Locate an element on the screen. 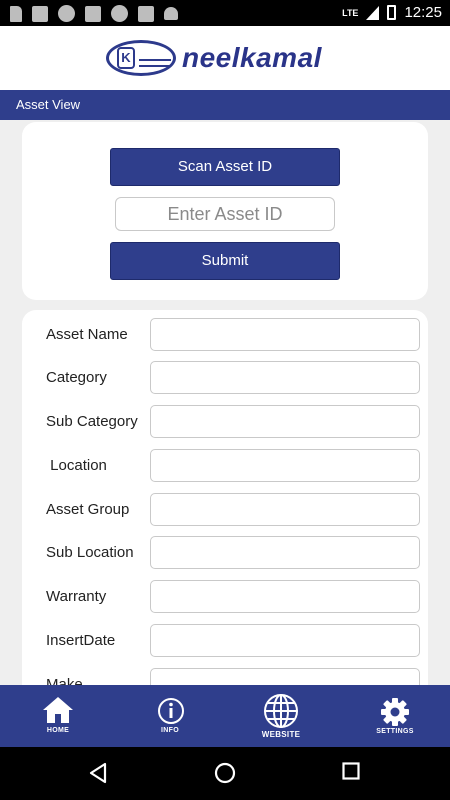 This screenshot has height=800, width=450. nav-info: INFO is located at coordinates (170, 716).